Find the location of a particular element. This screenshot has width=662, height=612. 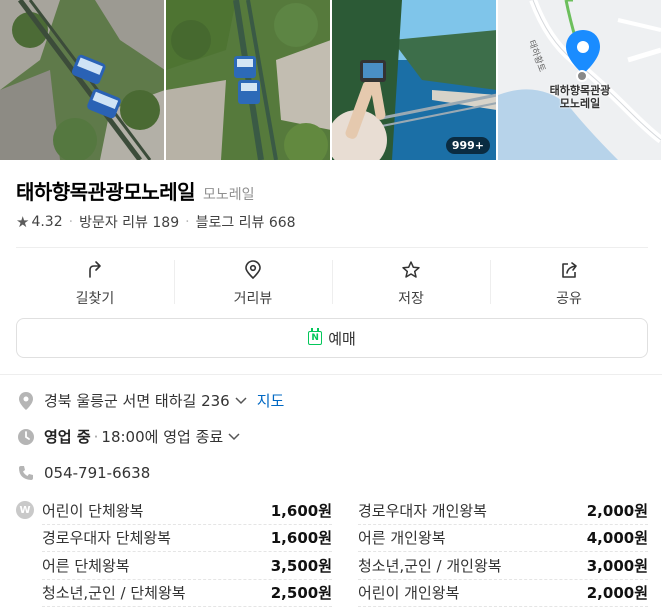

rating-star-icon: ★ is located at coordinates (23, 222).